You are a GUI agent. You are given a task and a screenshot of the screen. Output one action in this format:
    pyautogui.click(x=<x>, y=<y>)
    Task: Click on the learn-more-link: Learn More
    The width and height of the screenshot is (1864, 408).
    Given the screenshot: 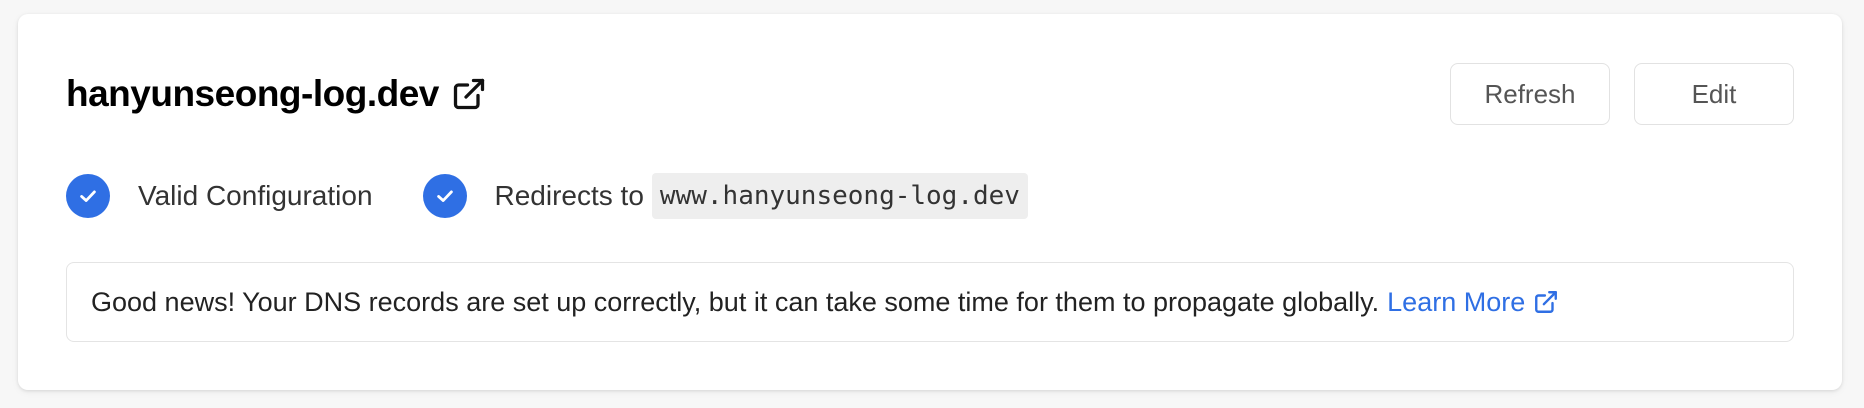 What is the action you would take?
    pyautogui.click(x=1473, y=302)
    